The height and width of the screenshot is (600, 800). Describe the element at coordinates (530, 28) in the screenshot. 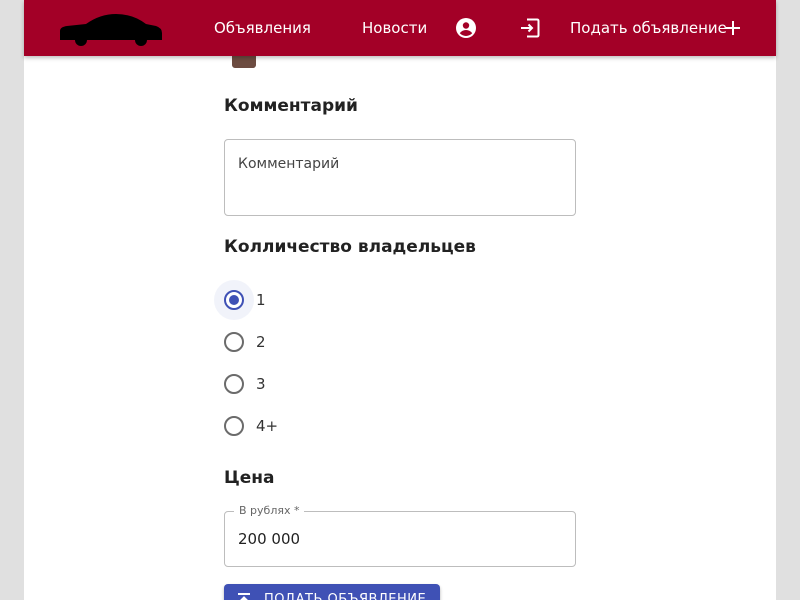

I see `login-icon` at that location.